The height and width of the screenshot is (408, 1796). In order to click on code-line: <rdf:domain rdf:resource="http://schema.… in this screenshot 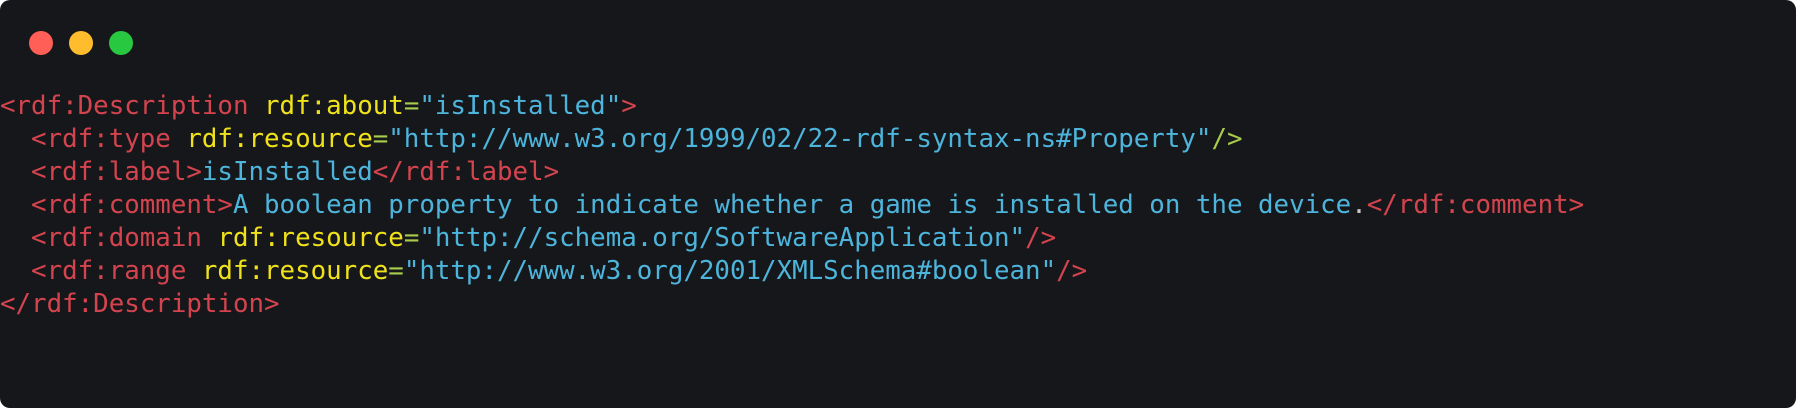, I will do `click(792, 238)`.